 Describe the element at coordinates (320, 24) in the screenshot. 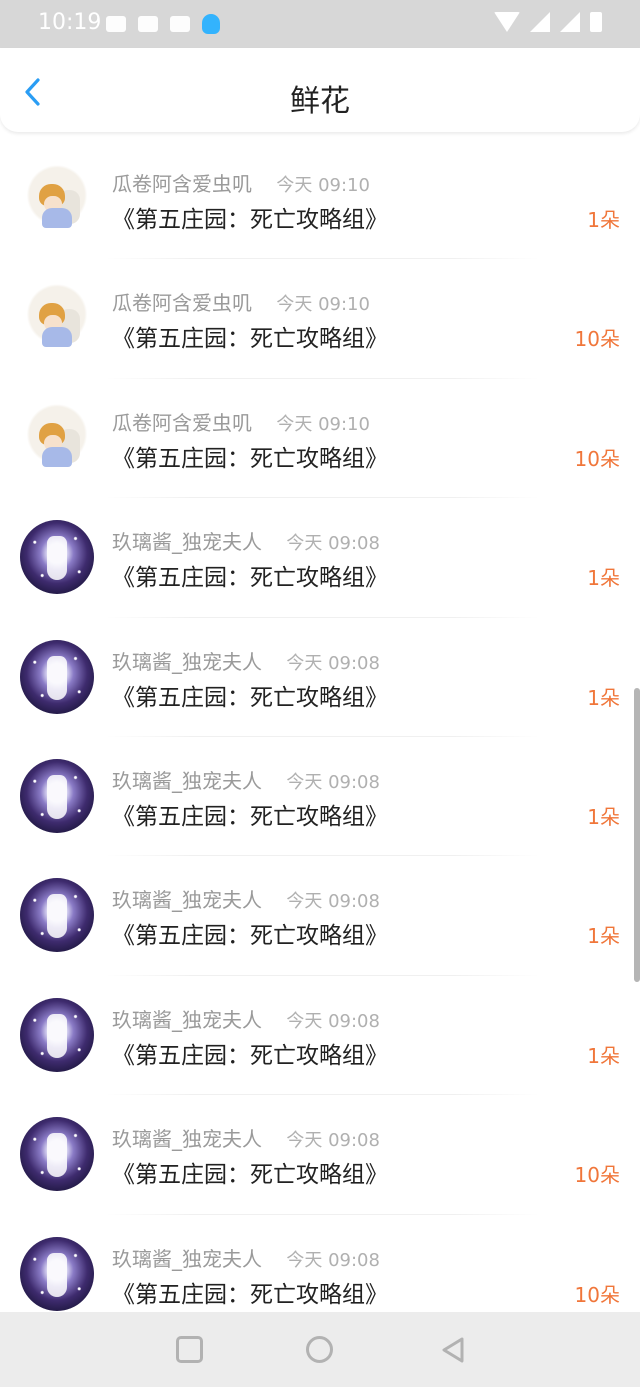

I see `status-bar: 10:19` at that location.